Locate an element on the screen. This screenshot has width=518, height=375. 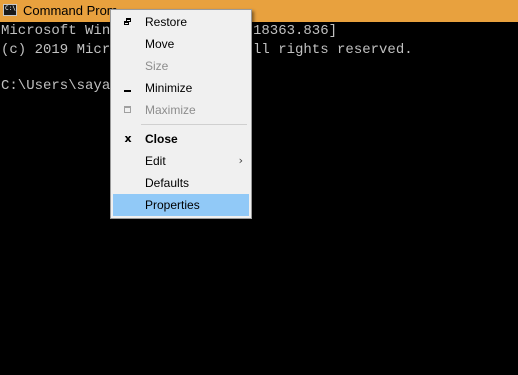
menu-item-maximize: Maximize is located at coordinates (181, 110).